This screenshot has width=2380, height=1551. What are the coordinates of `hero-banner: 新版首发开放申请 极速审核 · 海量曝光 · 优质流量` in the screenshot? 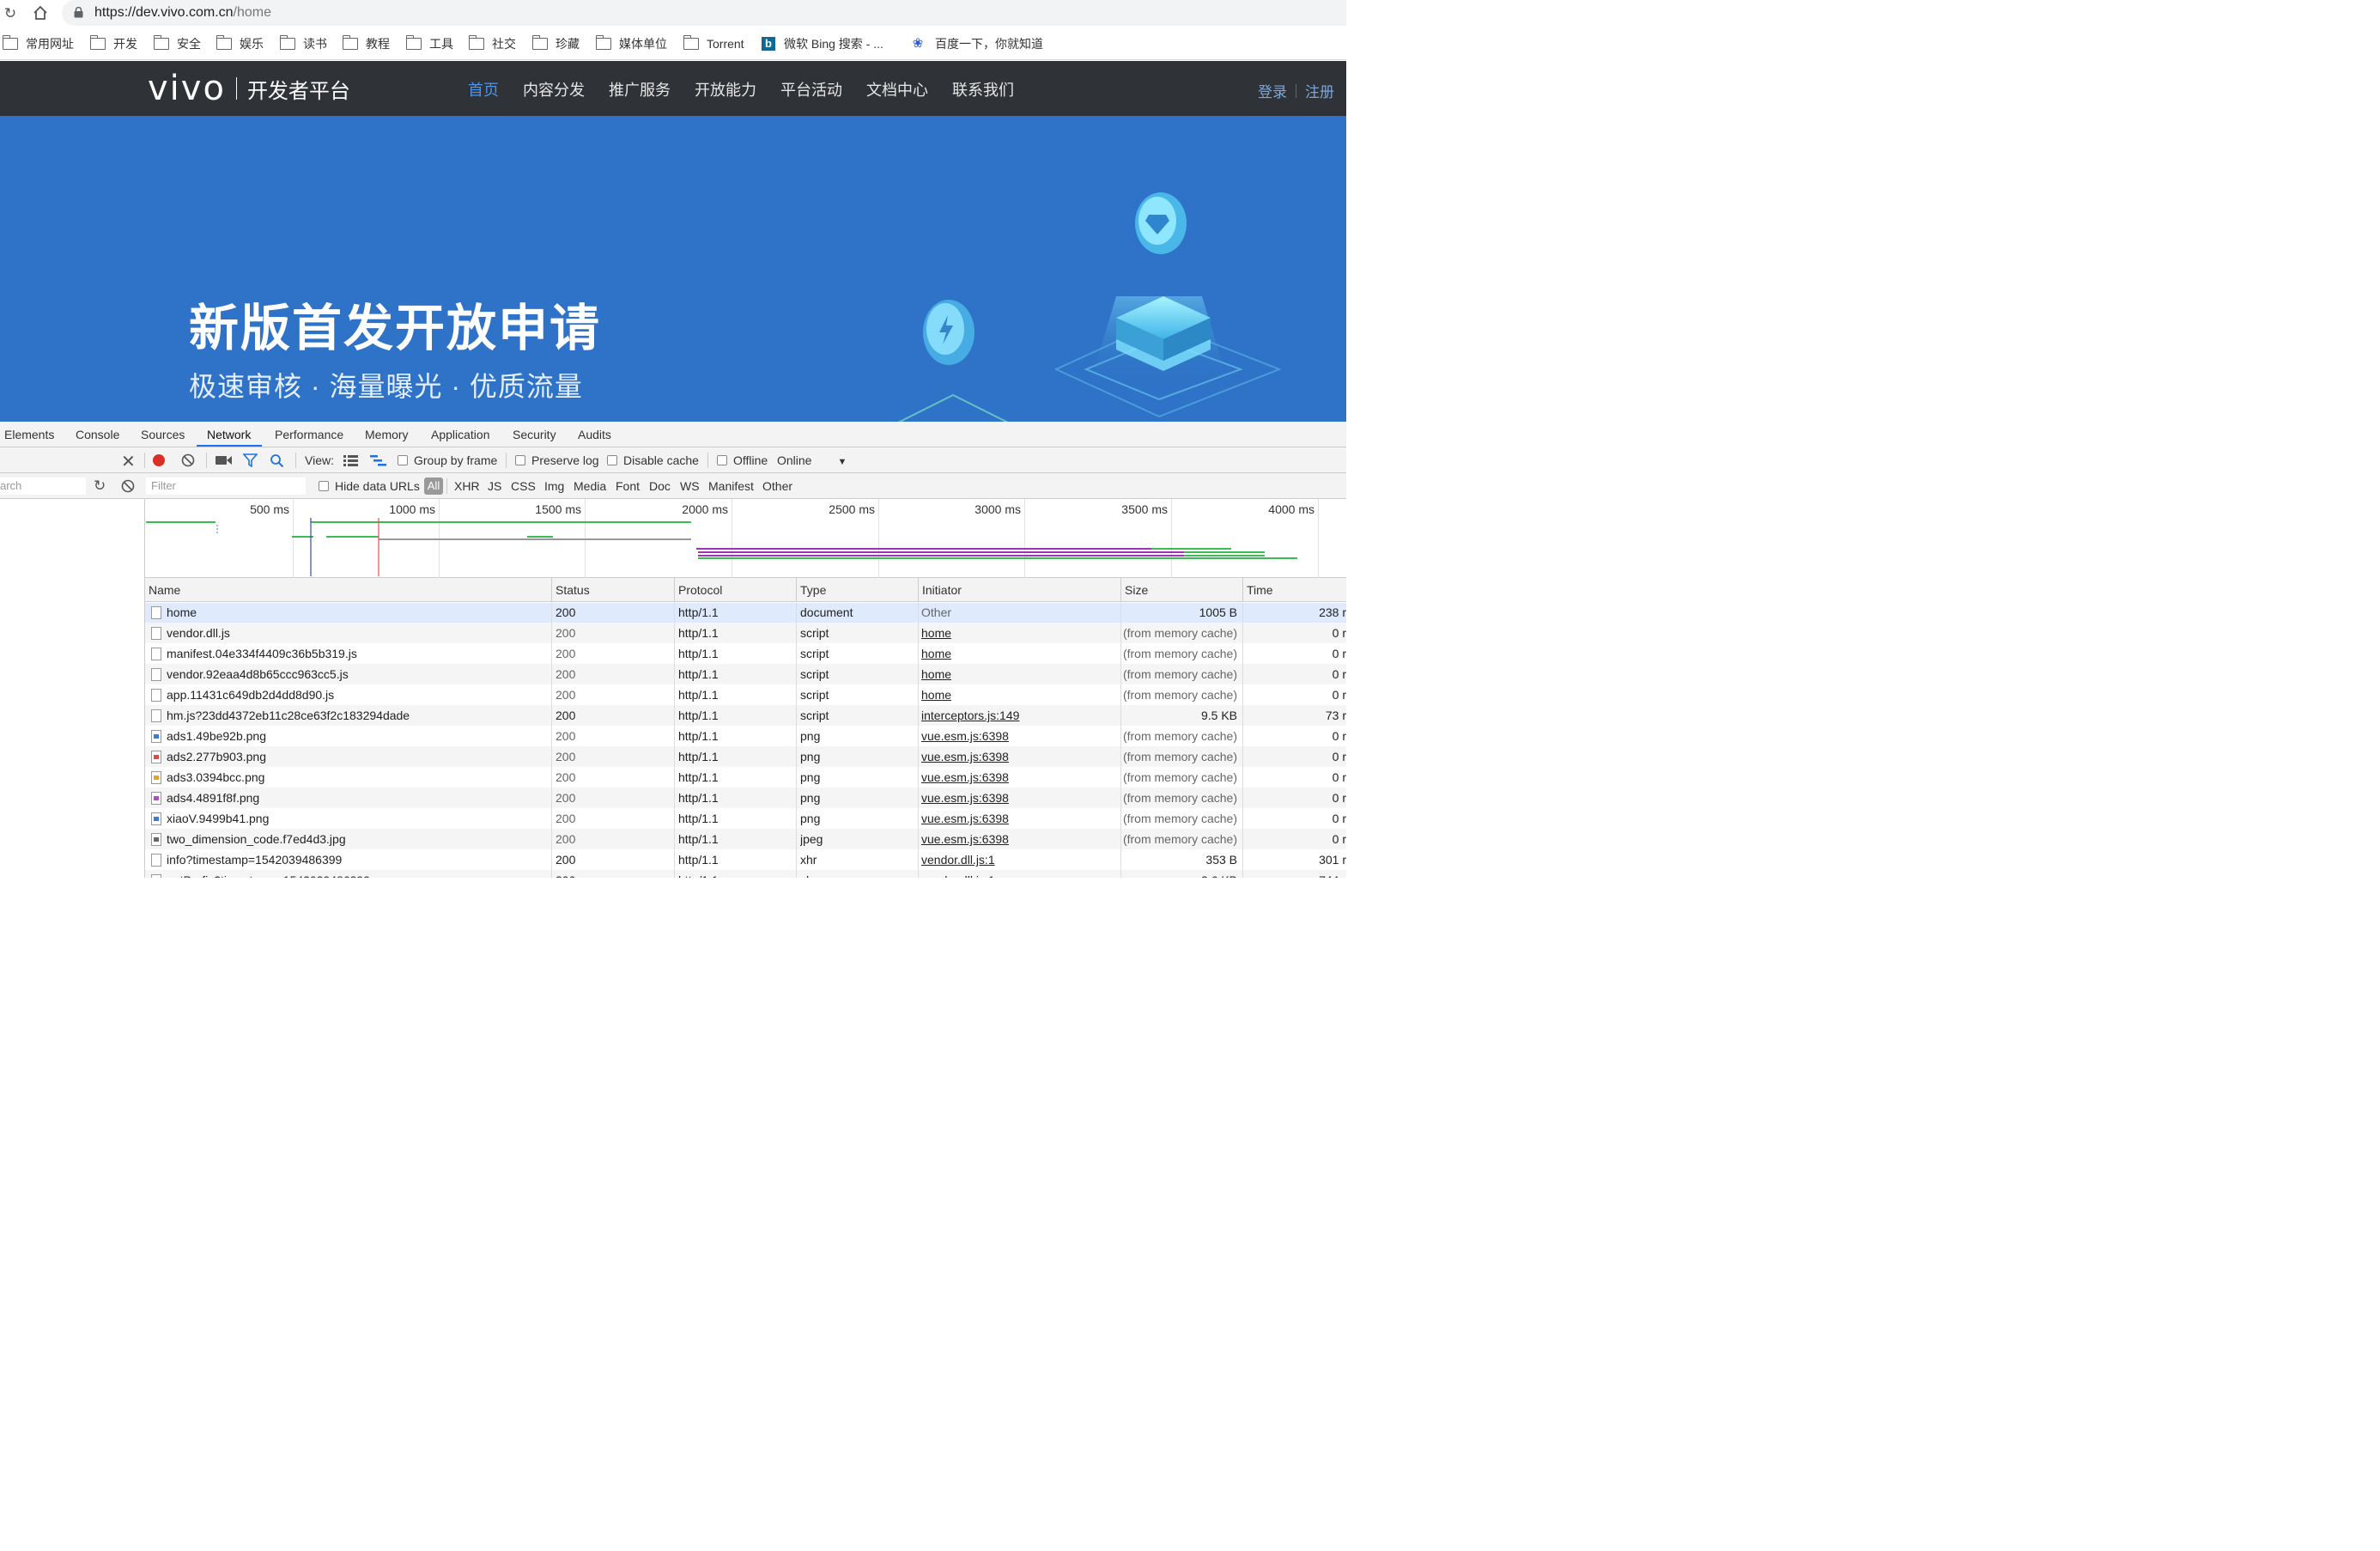 It's located at (673, 269).